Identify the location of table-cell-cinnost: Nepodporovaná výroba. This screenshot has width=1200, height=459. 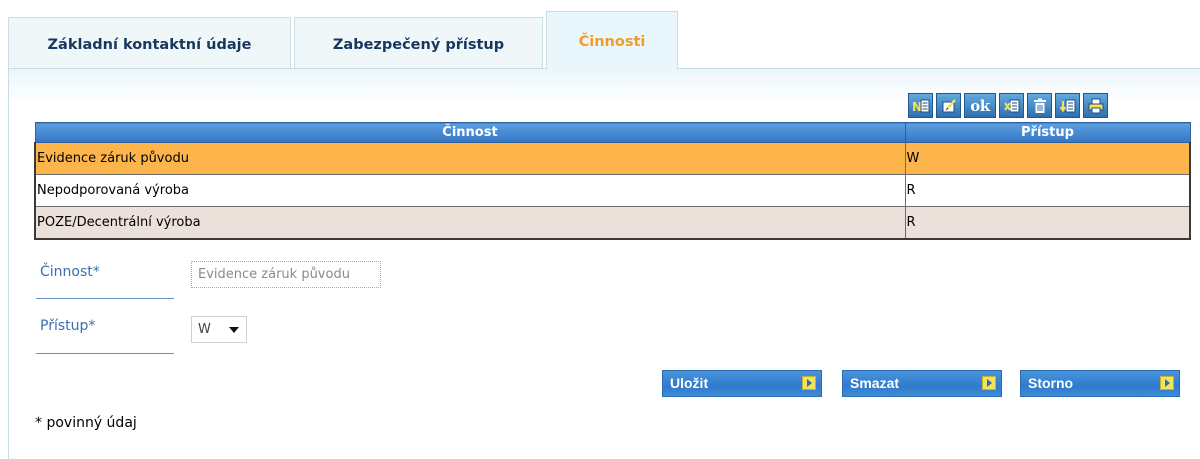
(470, 190).